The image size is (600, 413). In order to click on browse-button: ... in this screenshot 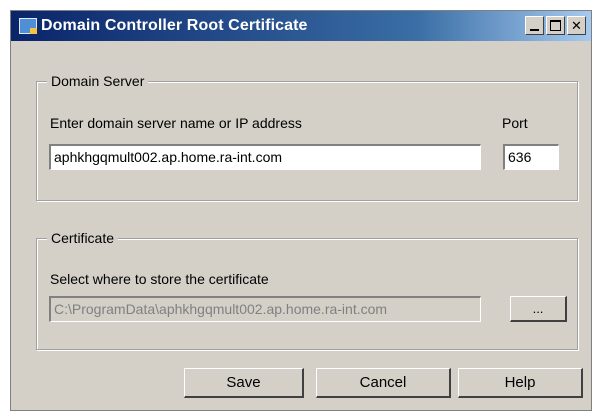, I will do `click(538, 309)`.